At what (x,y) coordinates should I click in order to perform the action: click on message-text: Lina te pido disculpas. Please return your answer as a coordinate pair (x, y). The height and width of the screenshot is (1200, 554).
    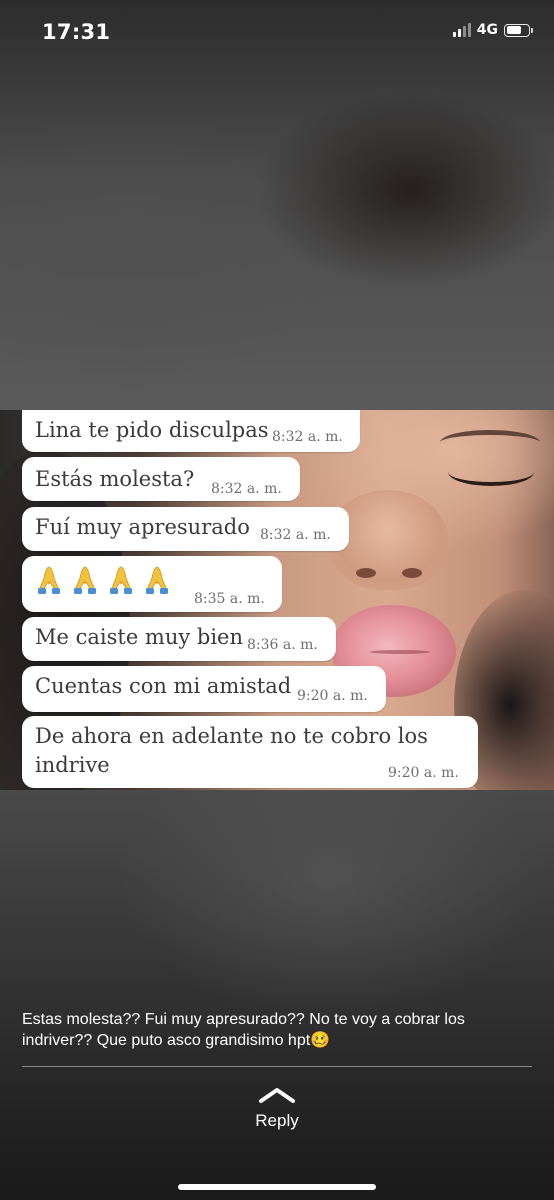
    Looking at the image, I should click on (152, 430).